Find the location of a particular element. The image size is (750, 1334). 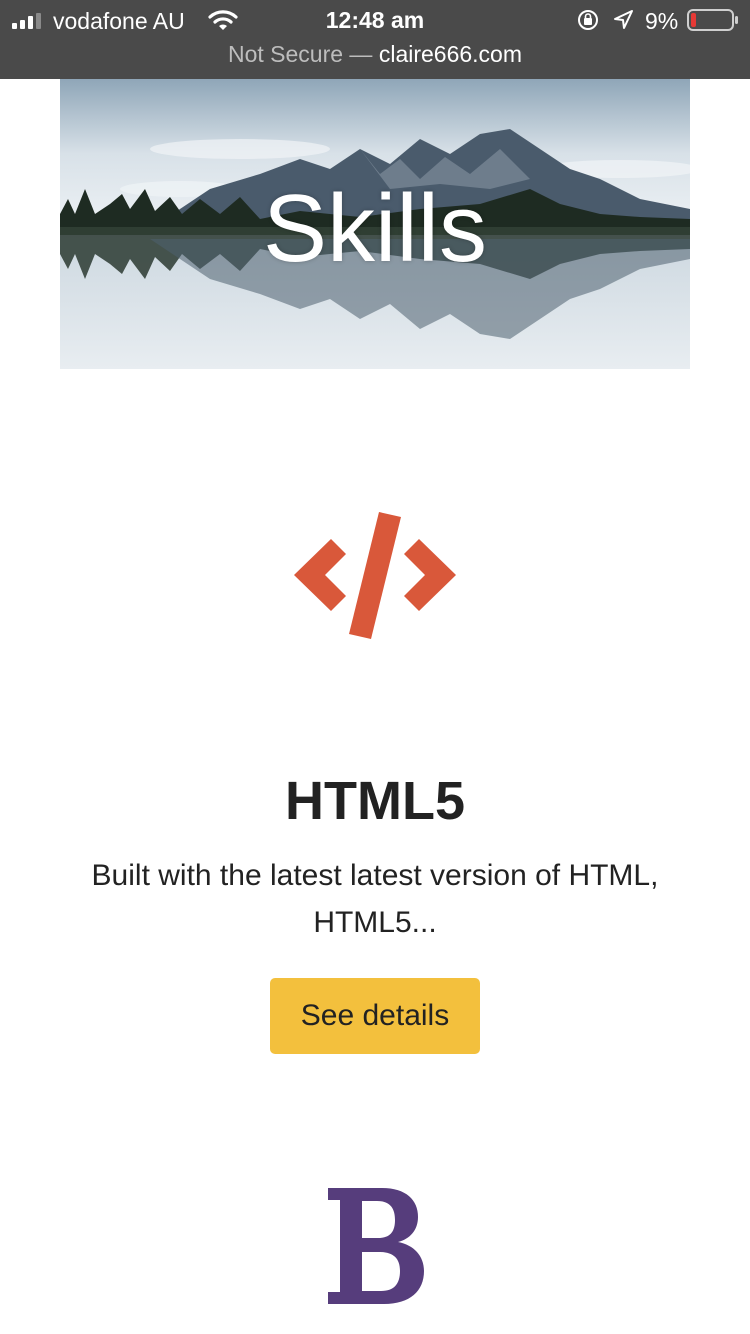

battery-icon is located at coordinates (712, 20).